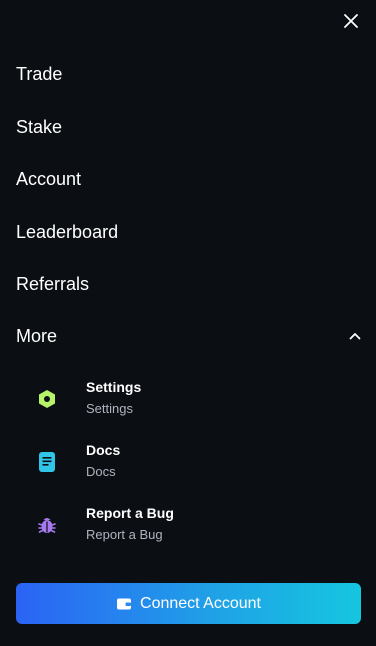 The image size is (376, 646). What do you see at coordinates (355, 336) in the screenshot?
I see `chevron-up-icon` at bounding box center [355, 336].